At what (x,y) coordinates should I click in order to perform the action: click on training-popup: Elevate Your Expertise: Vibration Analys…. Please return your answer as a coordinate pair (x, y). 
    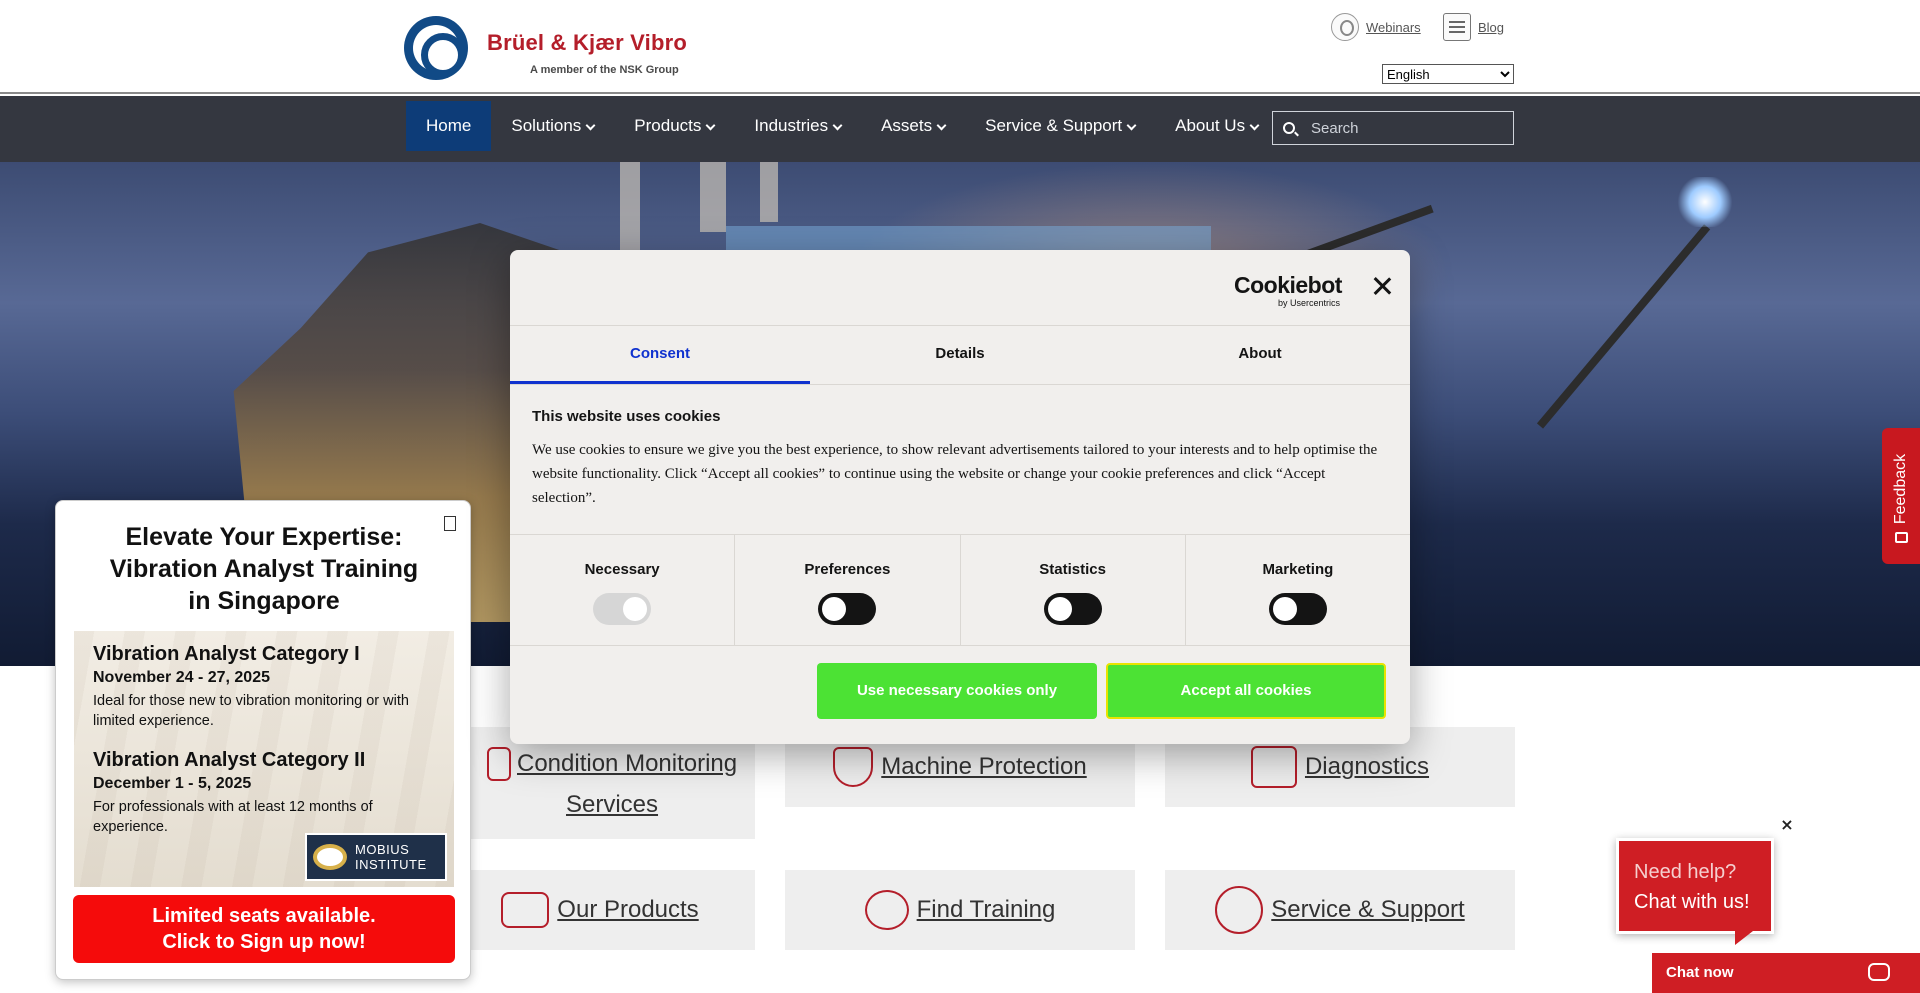
    Looking at the image, I should click on (263, 740).